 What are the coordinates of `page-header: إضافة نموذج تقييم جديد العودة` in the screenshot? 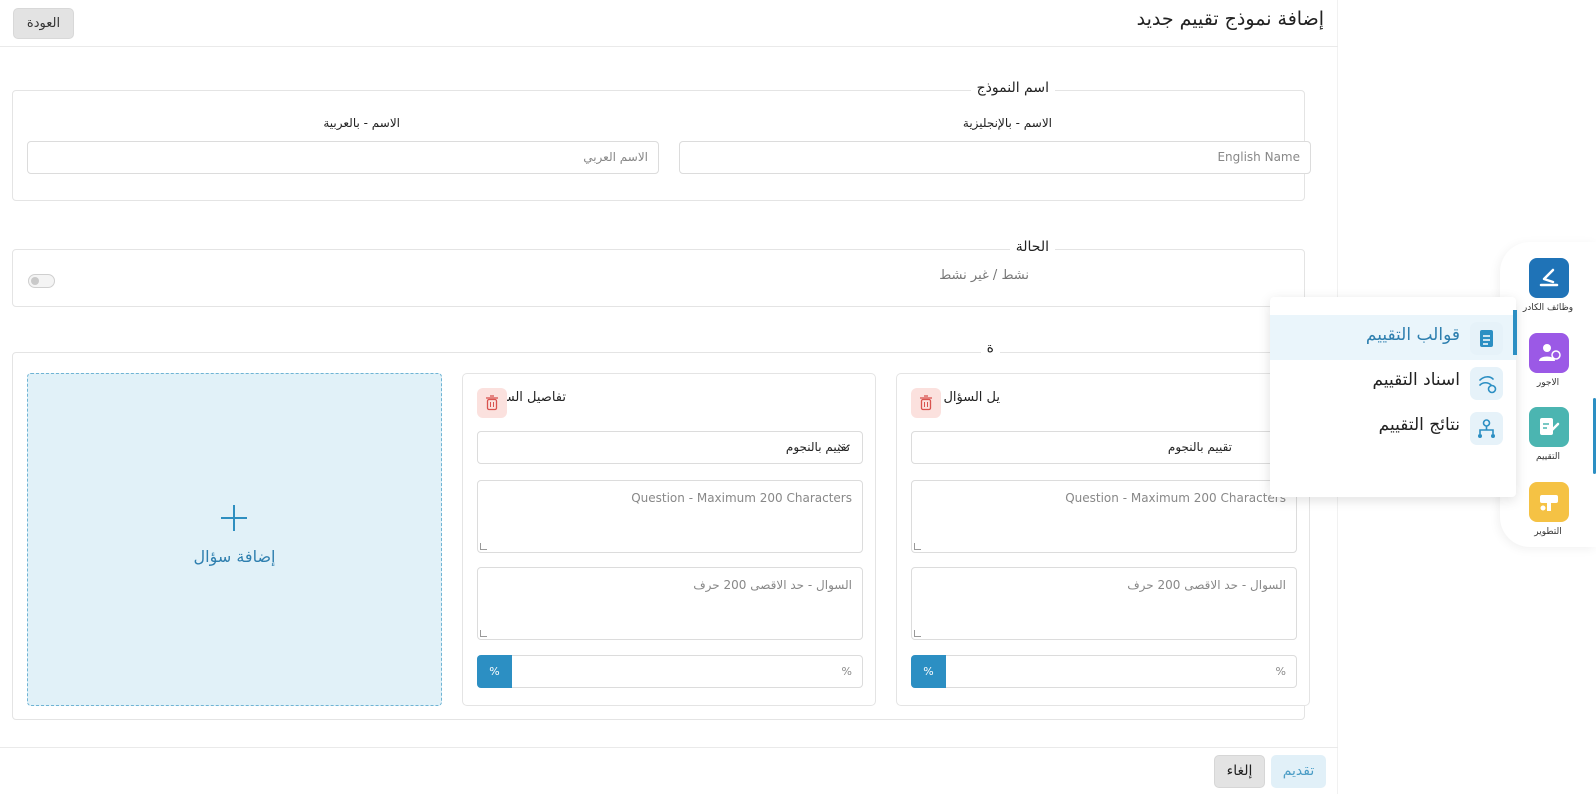 It's located at (669, 23).